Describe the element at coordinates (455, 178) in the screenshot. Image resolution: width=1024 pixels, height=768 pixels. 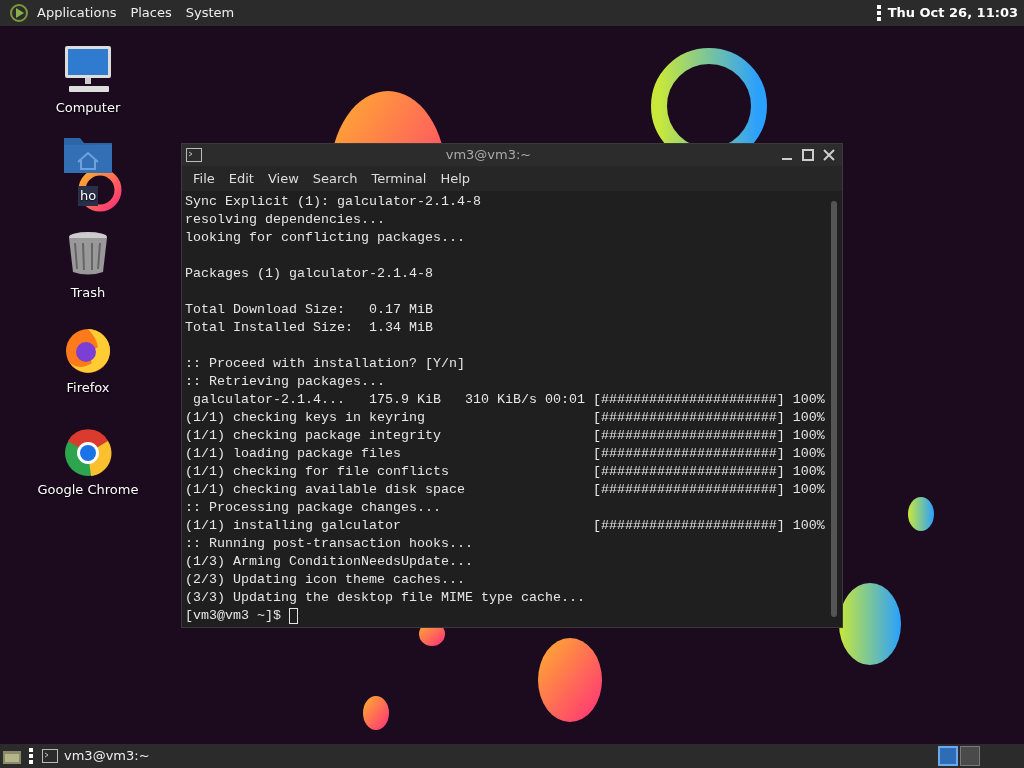
I see `menu-item: Help` at that location.